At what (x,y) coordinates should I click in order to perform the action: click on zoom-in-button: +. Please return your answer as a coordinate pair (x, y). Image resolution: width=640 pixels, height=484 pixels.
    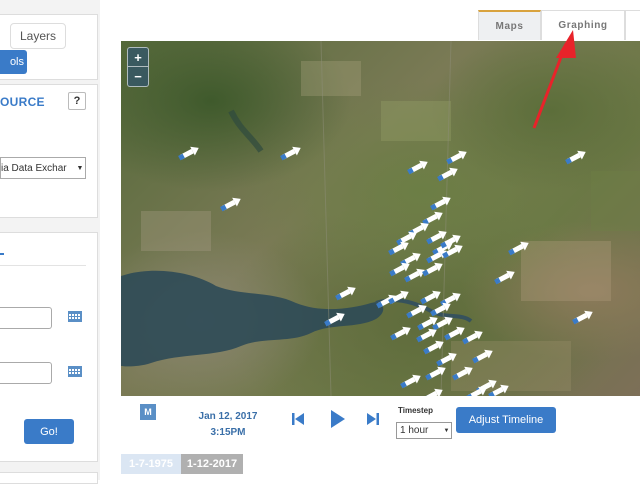
    Looking at the image, I should click on (138, 57).